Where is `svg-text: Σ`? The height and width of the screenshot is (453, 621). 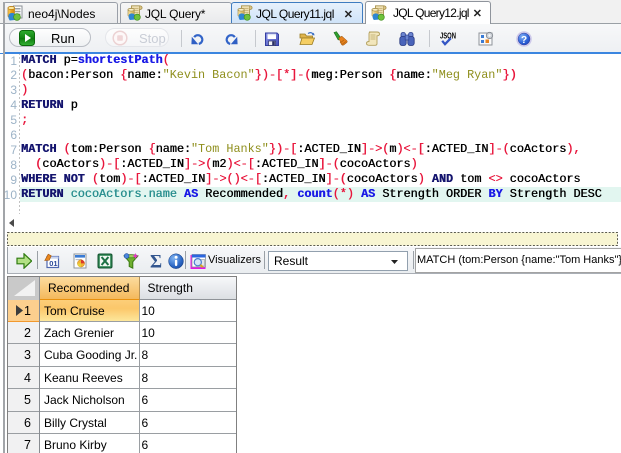 svg-text: Σ is located at coordinates (156, 261).